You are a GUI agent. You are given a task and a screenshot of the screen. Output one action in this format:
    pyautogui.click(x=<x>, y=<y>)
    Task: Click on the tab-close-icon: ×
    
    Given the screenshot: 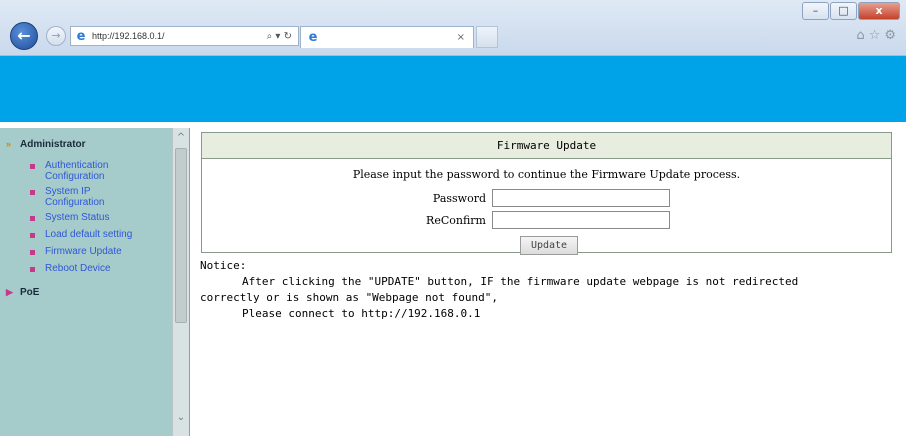 What is the action you would take?
    pyautogui.click(x=461, y=37)
    